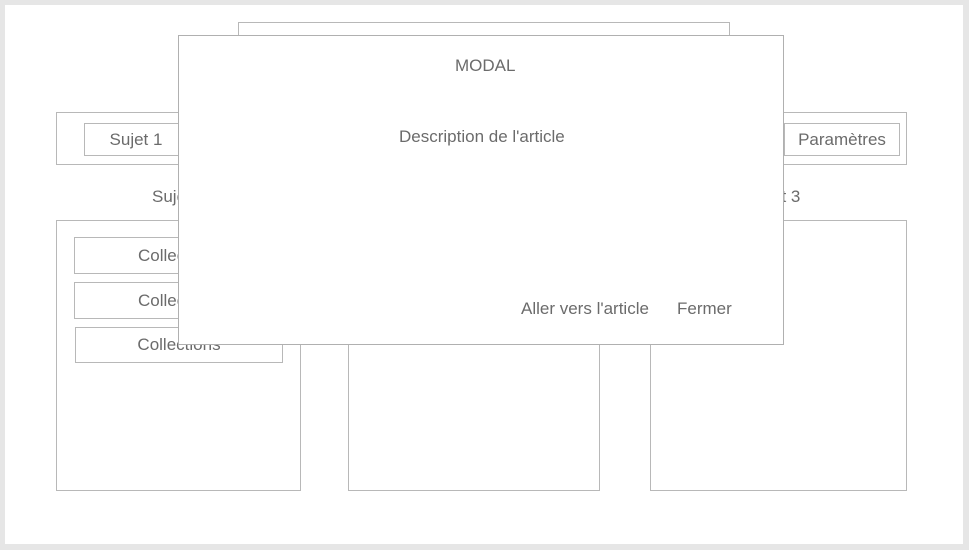 This screenshot has height=550, width=969. I want to click on modal-description: Description de l'article, so click(482, 136).